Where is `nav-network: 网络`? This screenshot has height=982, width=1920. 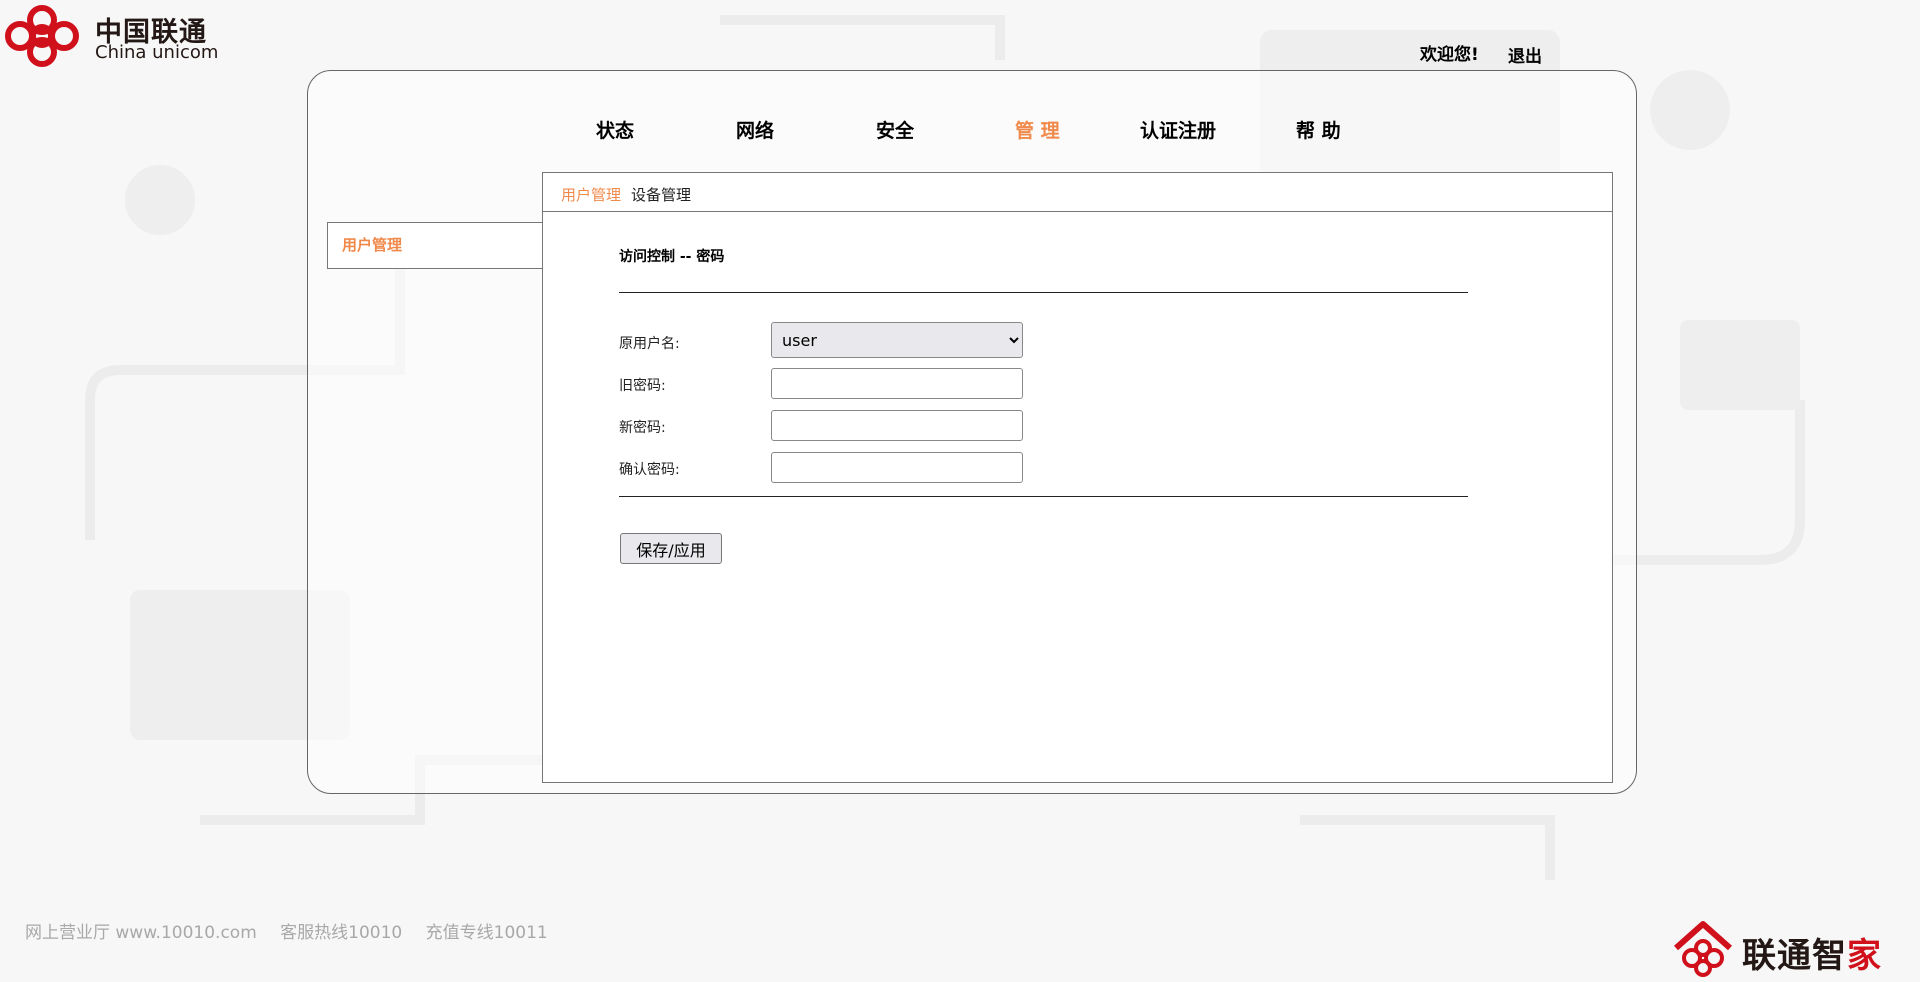
nav-network: 网络 is located at coordinates (755, 129).